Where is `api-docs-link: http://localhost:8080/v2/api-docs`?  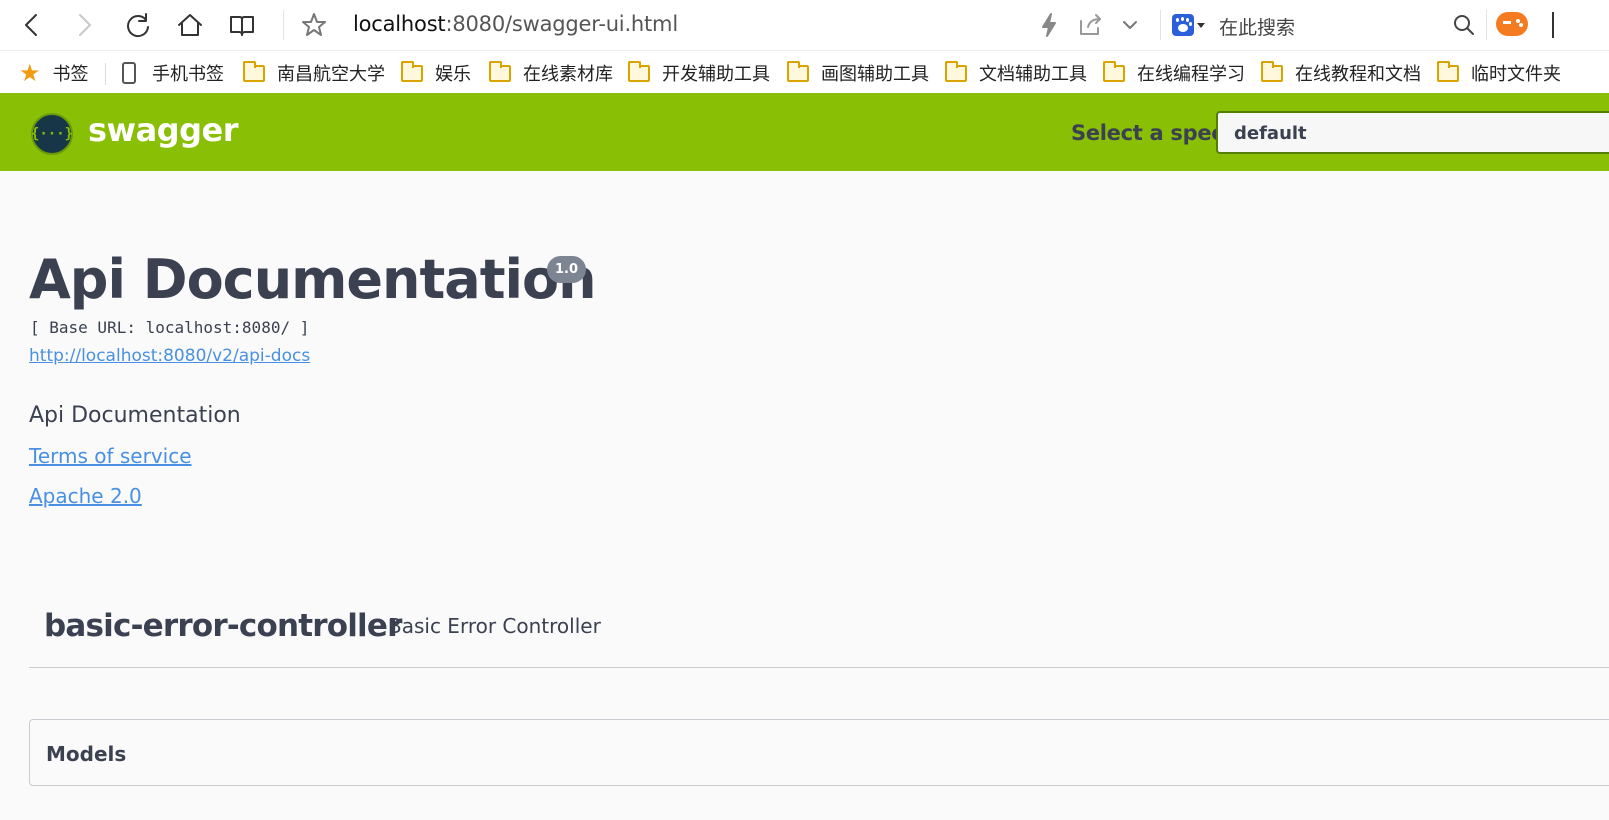 api-docs-link: http://localhost:8080/v2/api-docs is located at coordinates (169, 356).